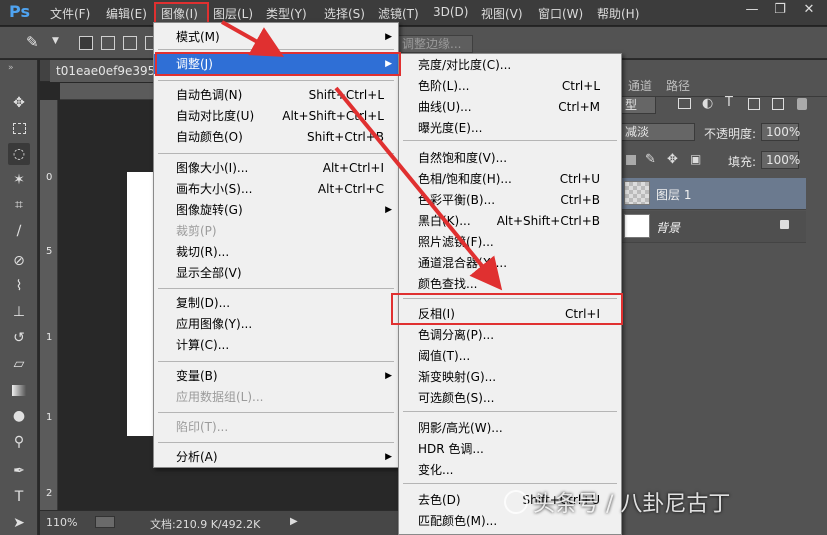  Describe the element at coordinates (778, 104) in the screenshot. I see `smart-object-filter-icon` at that location.